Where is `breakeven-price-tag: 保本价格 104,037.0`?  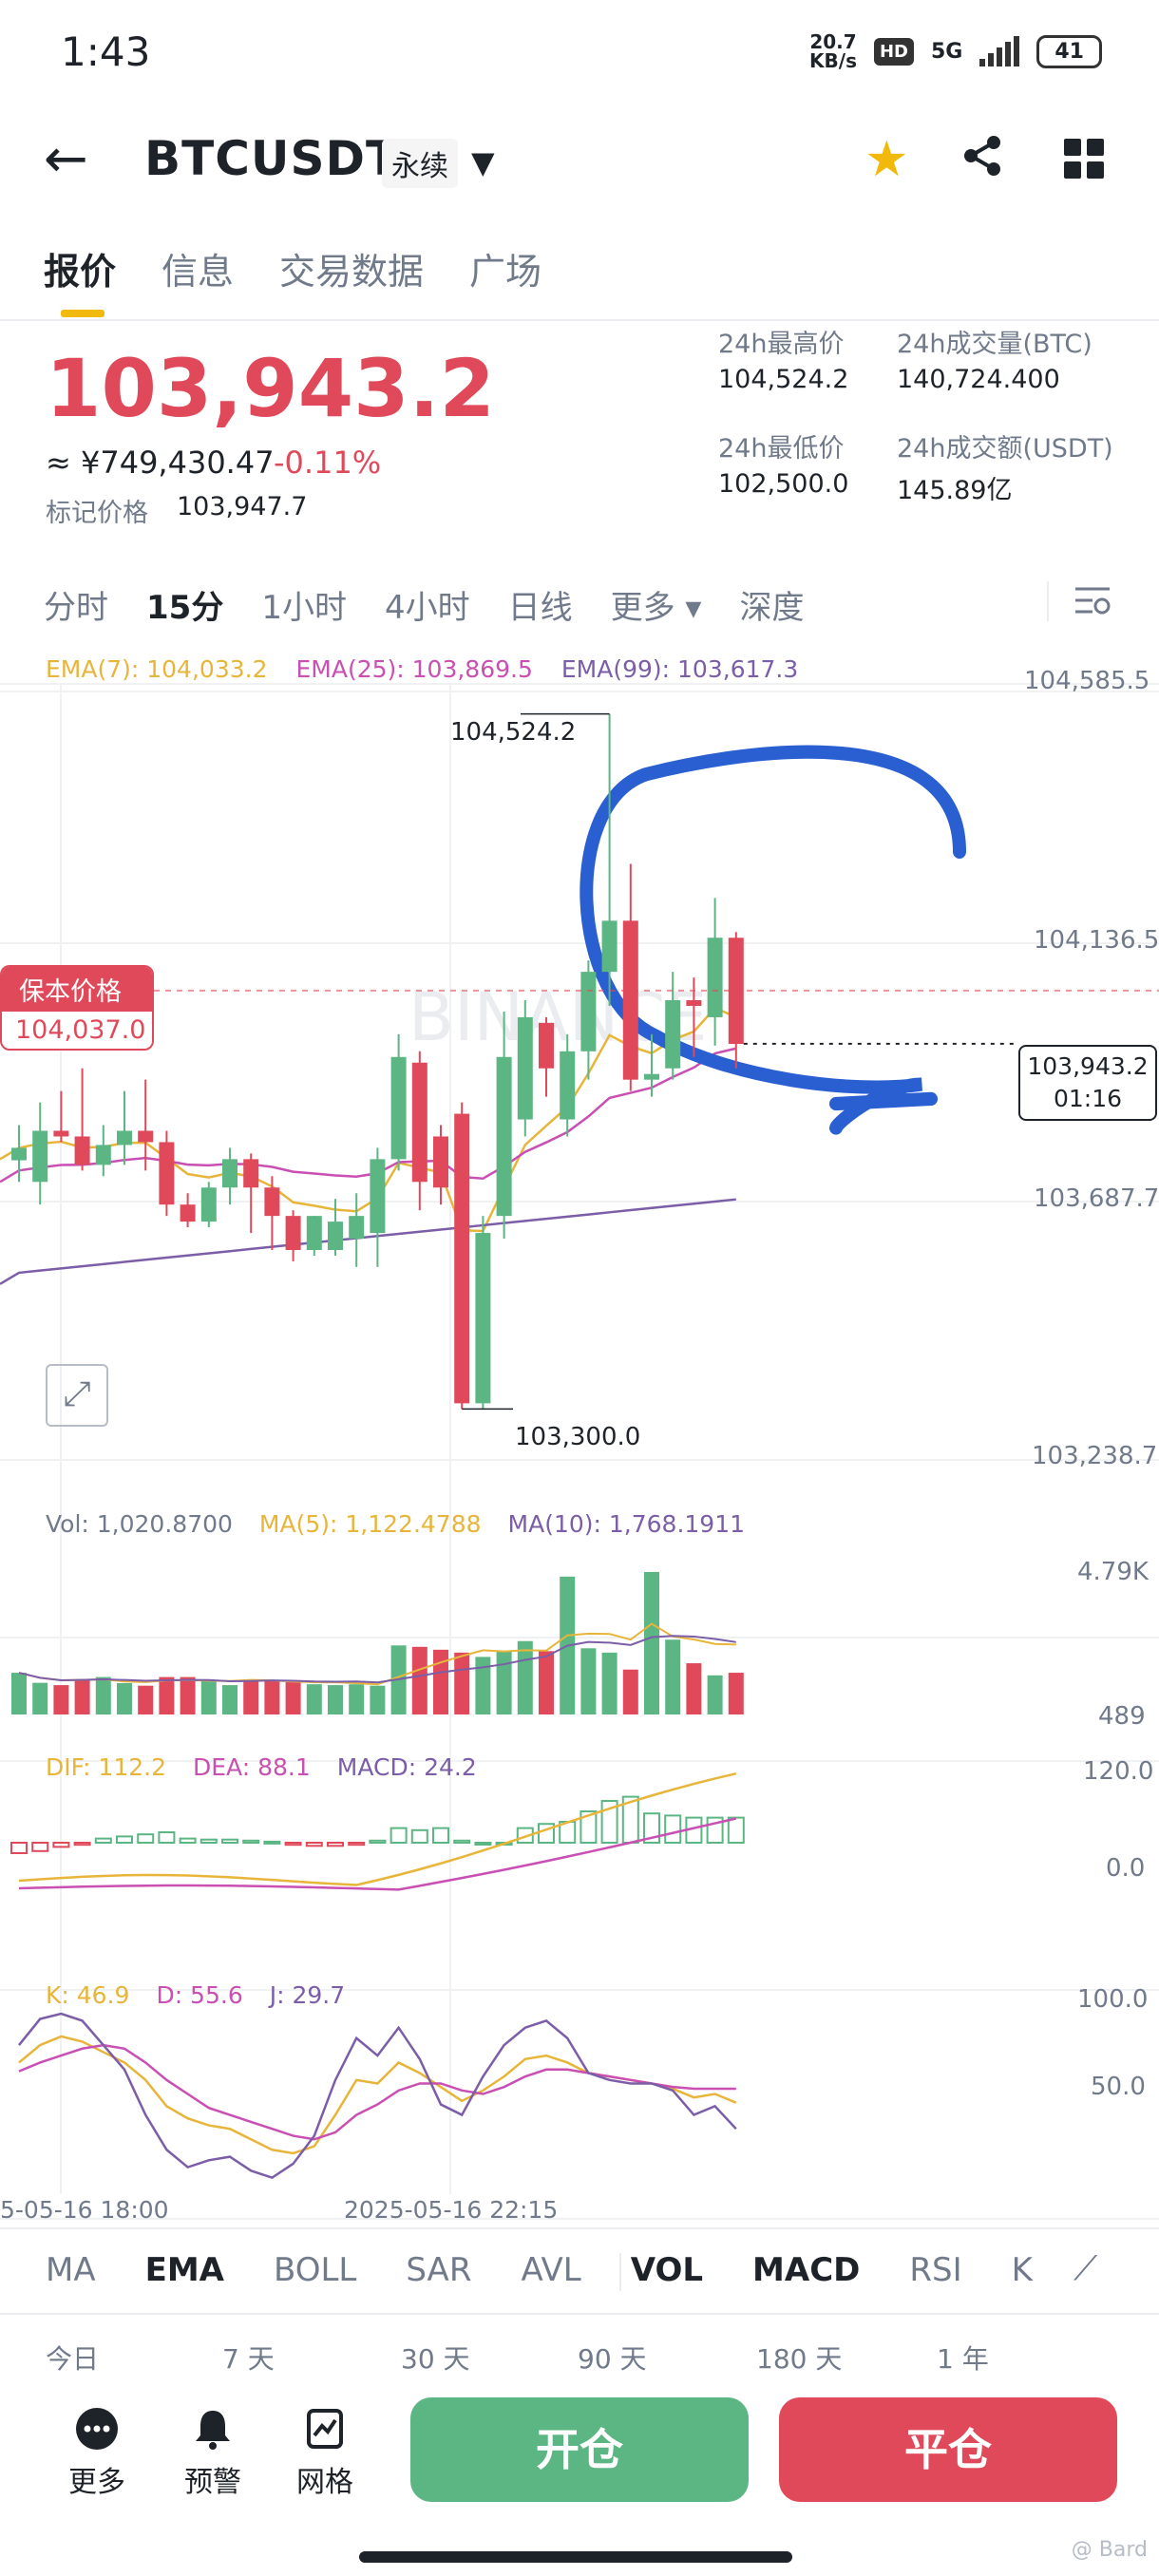 breakeven-price-tag: 保本价格 104,037.0 is located at coordinates (77, 1008).